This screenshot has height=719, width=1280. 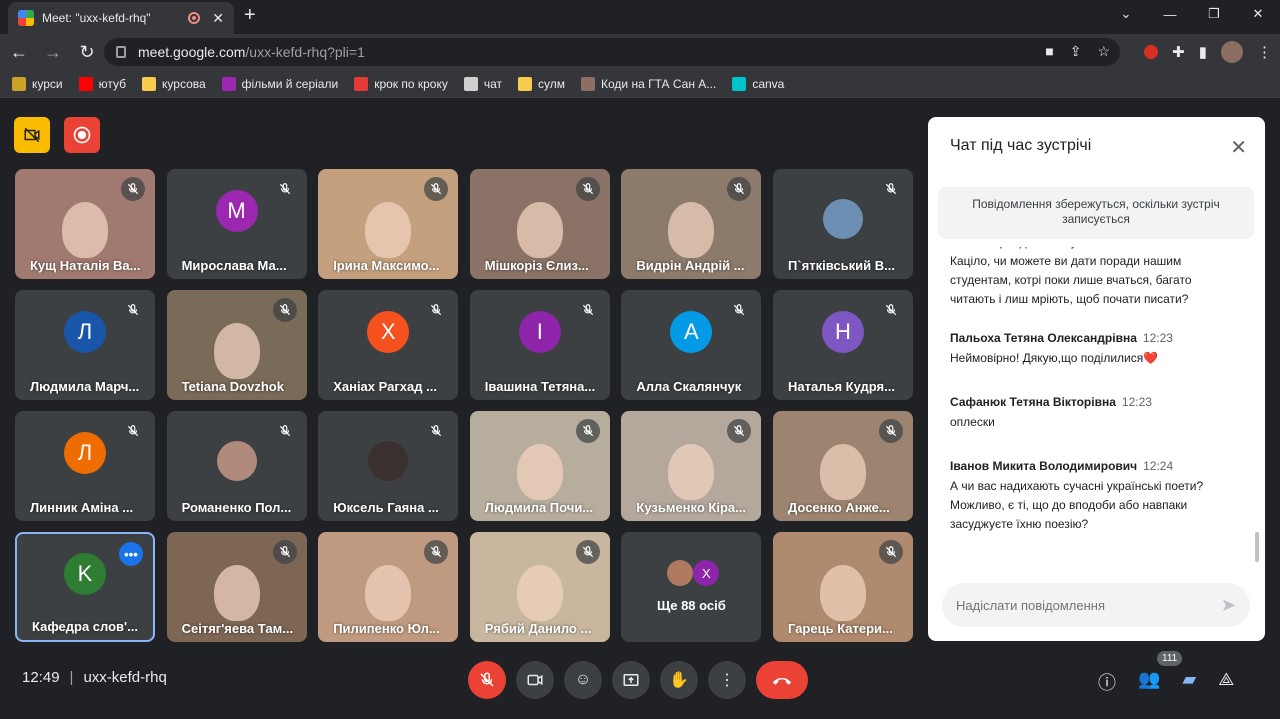 What do you see at coordinates (1107, 682) in the screenshot?
I see `meeting-details-icon: ⓘ` at bounding box center [1107, 682].